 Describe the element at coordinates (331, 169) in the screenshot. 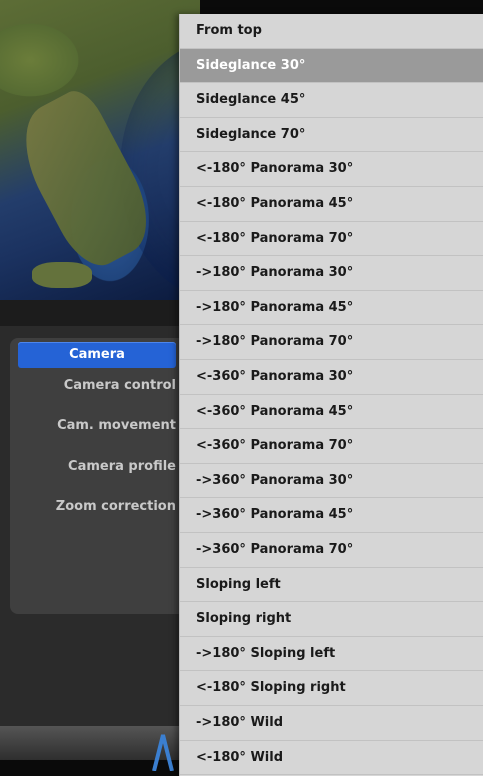

I see `dropdown-option: <-180° Panorama 30°` at that location.